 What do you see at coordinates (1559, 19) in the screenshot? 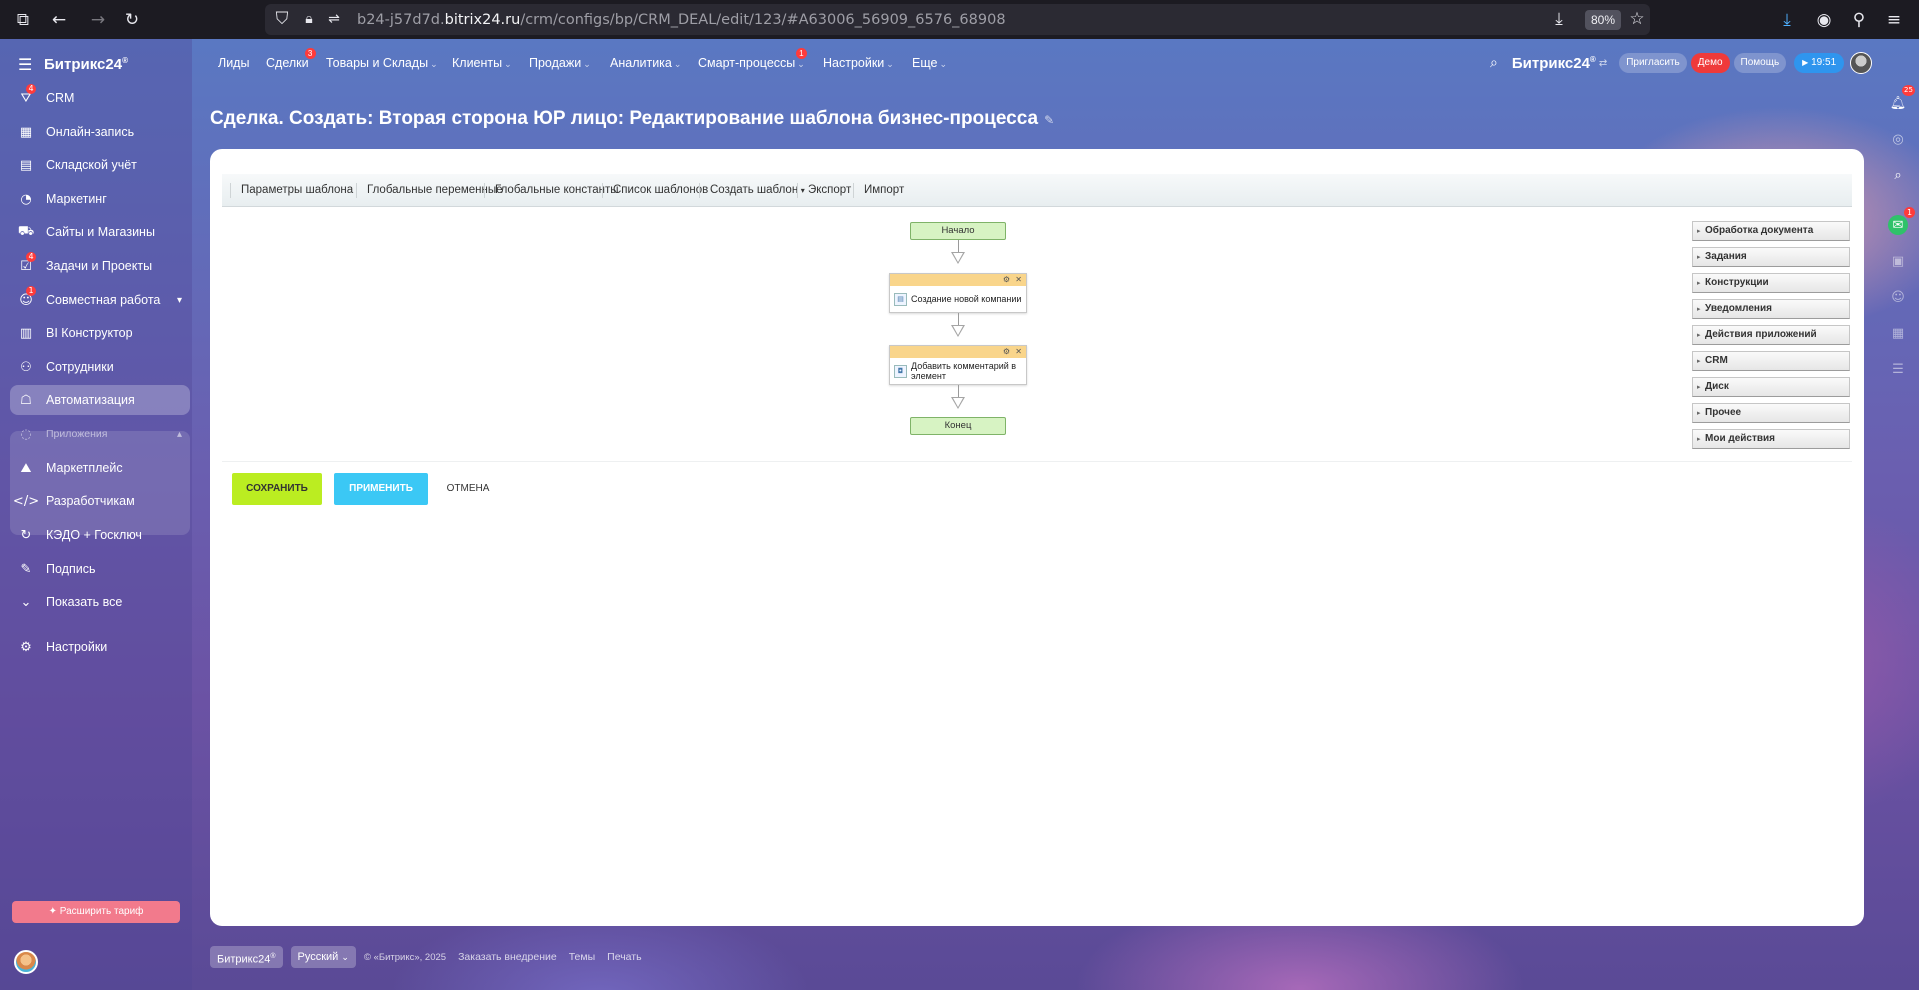
I see `save-page-icon: ⤓` at bounding box center [1559, 19].